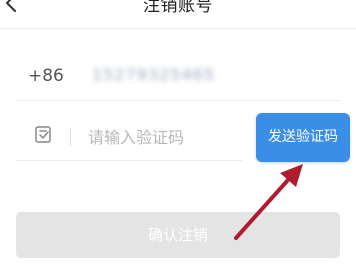 The height and width of the screenshot is (268, 356). What do you see at coordinates (46, 76) in the screenshot?
I see `country-code: +86` at bounding box center [46, 76].